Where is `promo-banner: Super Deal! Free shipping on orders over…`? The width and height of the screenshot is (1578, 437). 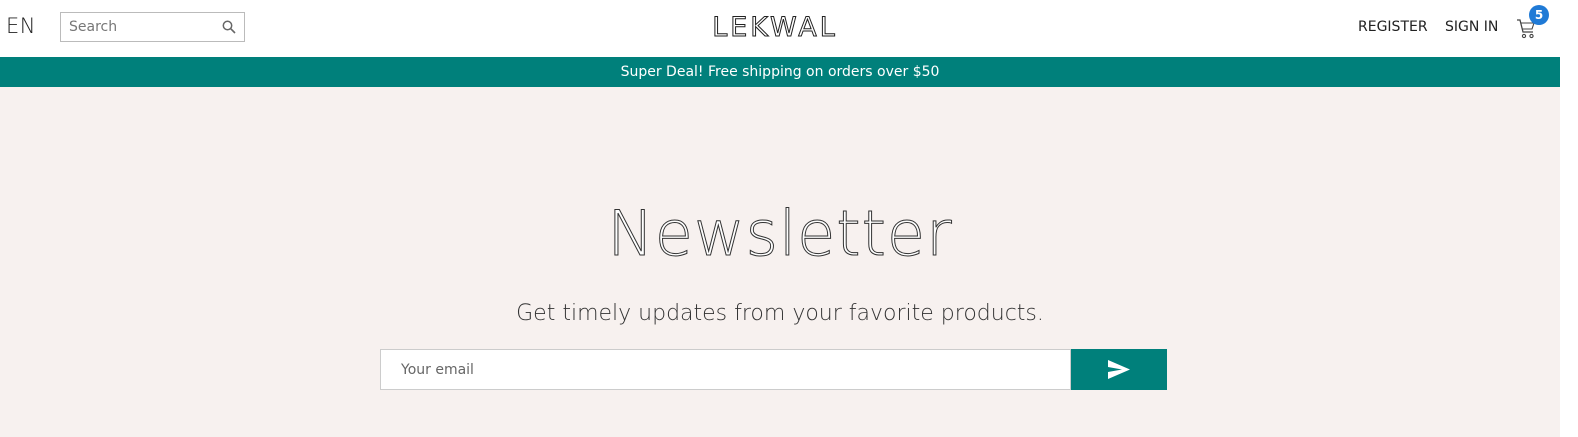 promo-banner: Super Deal! Free shipping on orders over… is located at coordinates (780, 72).